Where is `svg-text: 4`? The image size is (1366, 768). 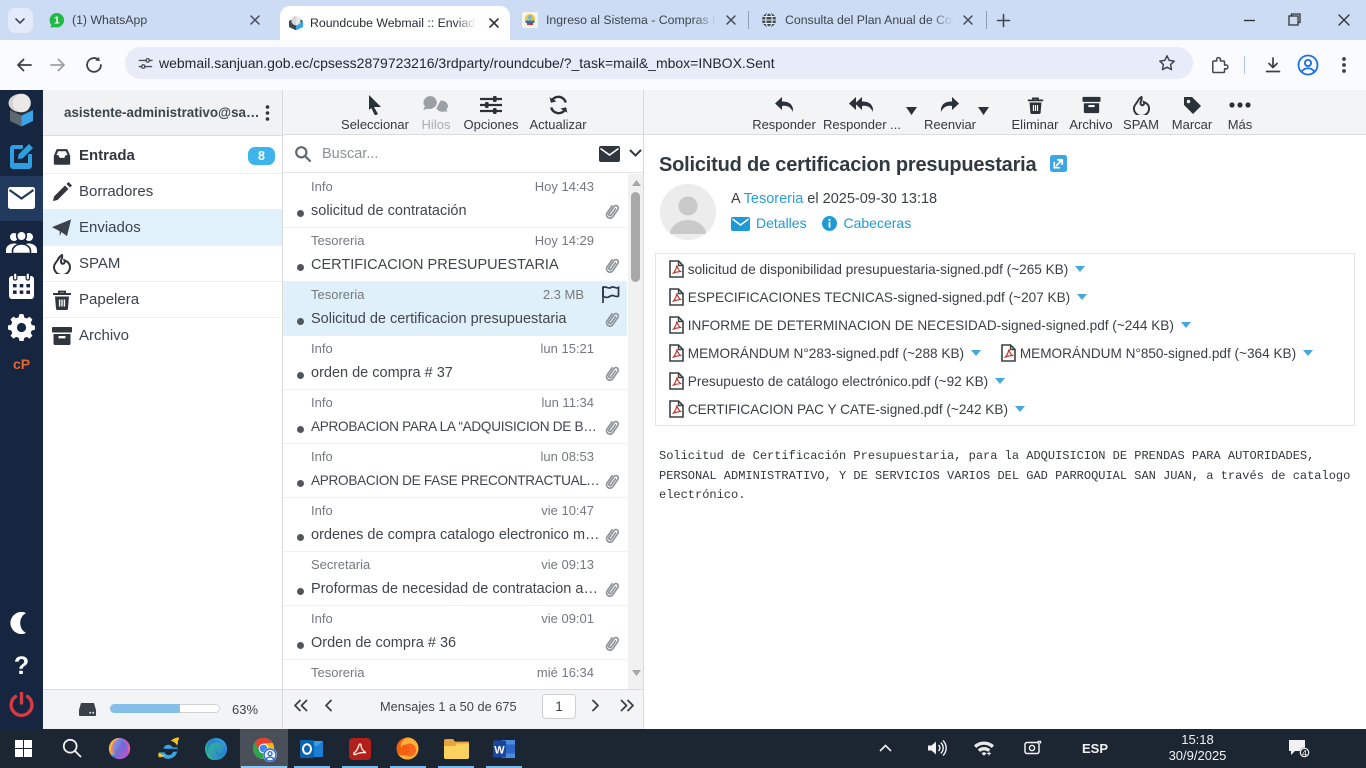 svg-text: 4 is located at coordinates (1304, 753).